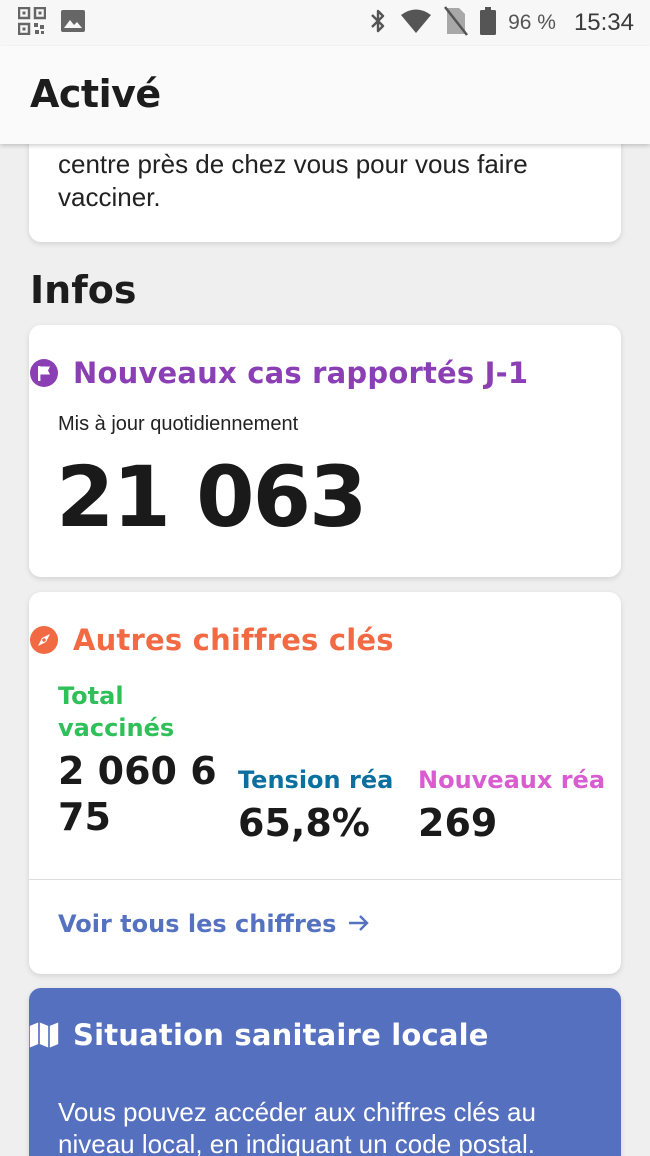 This screenshot has width=650, height=1156. What do you see at coordinates (316, 780) in the screenshot?
I see `stat-icu-tension-label: Tension réa` at bounding box center [316, 780].